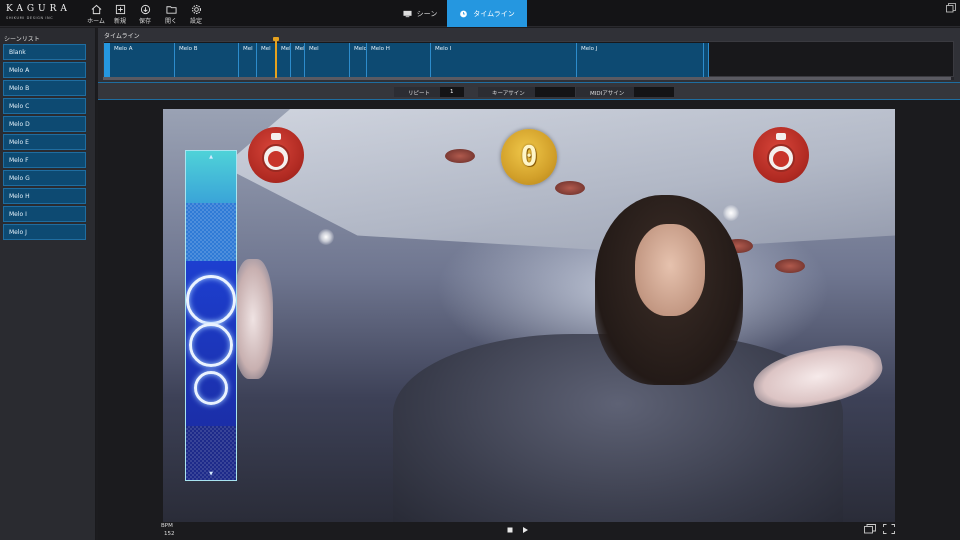 Image resolution: width=960 pixels, height=540 pixels. Describe the element at coordinates (706, 60) in the screenshot. I see `timeline-scene-block-end` at that location.